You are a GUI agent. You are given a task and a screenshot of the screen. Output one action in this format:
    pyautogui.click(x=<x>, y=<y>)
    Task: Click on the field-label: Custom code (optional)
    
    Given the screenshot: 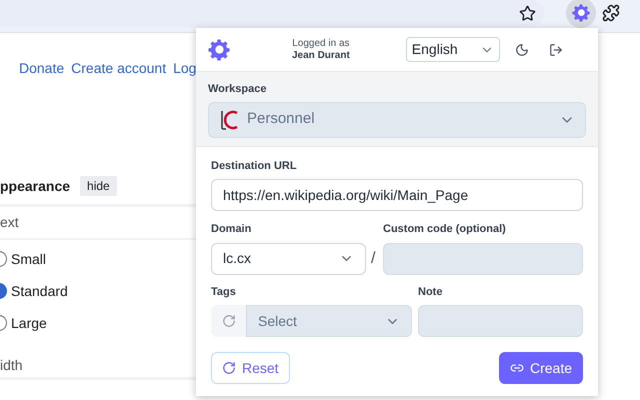 What is the action you would take?
    pyautogui.click(x=445, y=229)
    